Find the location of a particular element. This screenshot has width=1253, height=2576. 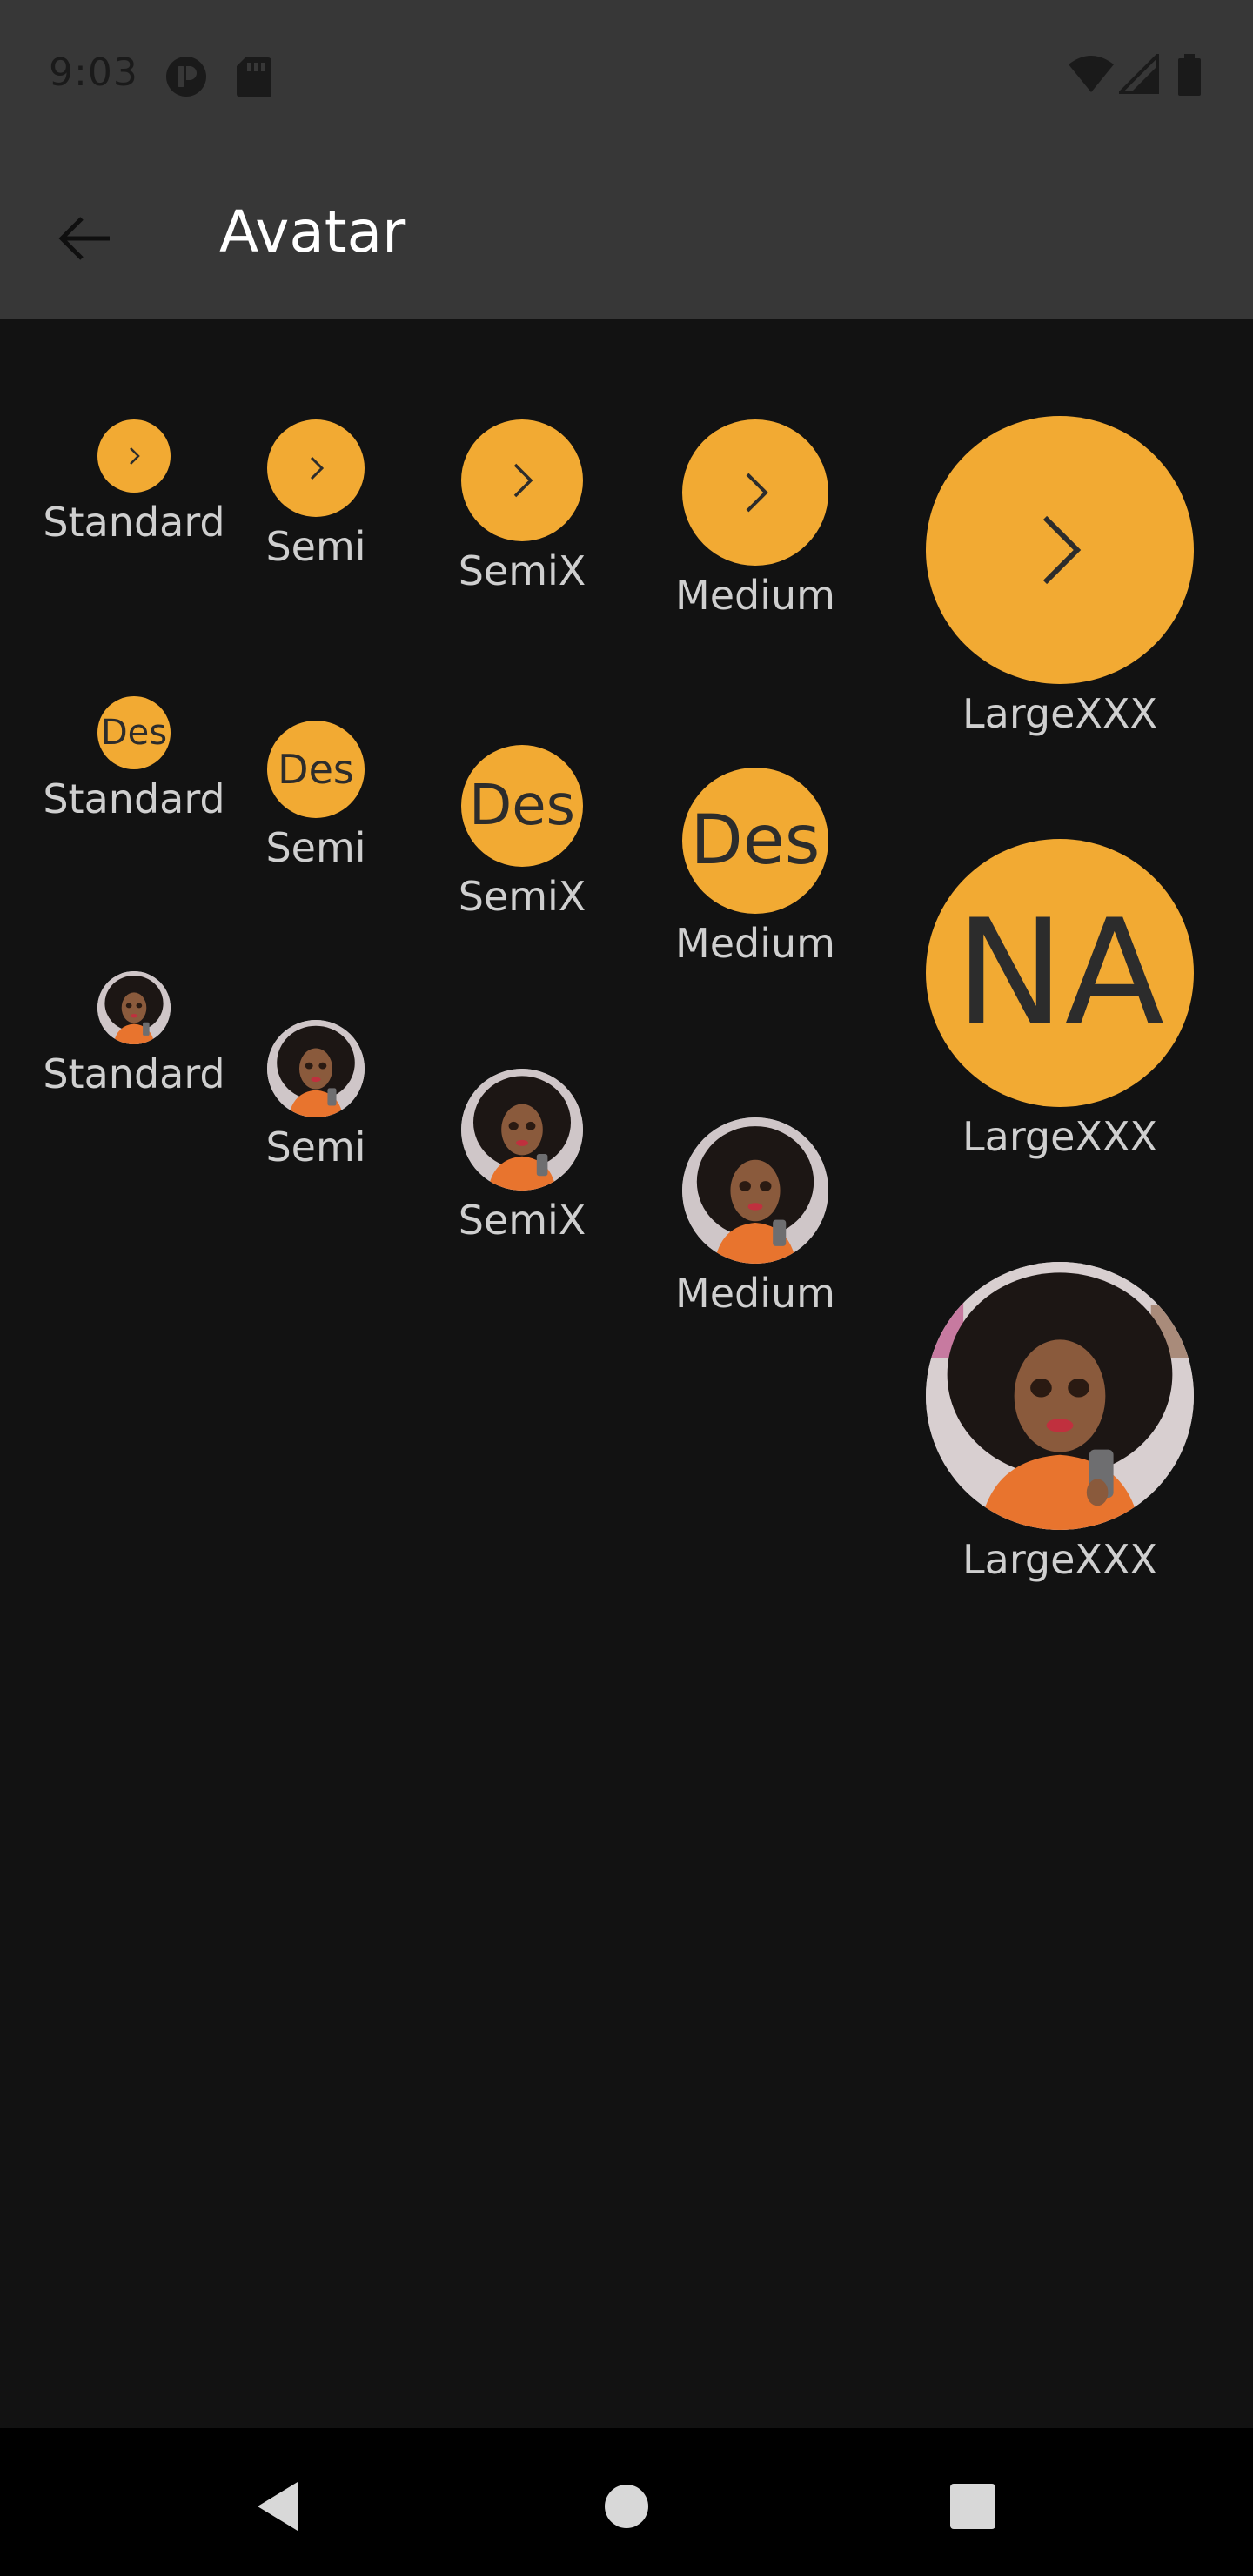

avatar-image-semix: SemiX is located at coordinates (522, 1156).